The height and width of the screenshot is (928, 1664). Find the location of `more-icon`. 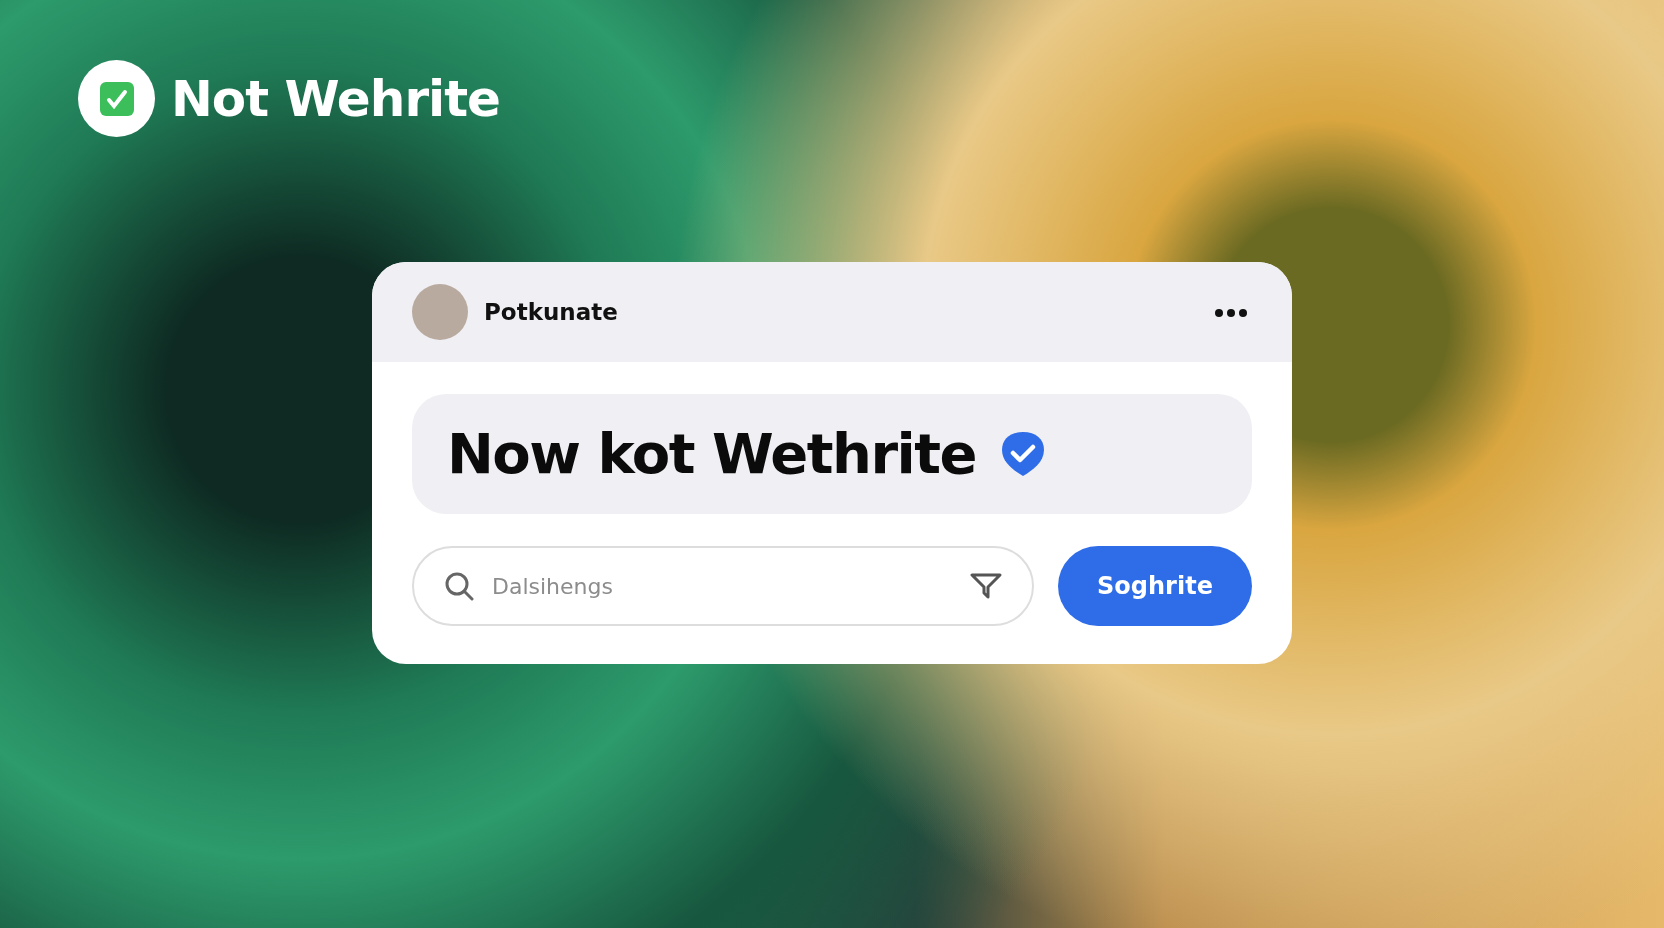

more-icon is located at coordinates (1231, 312).